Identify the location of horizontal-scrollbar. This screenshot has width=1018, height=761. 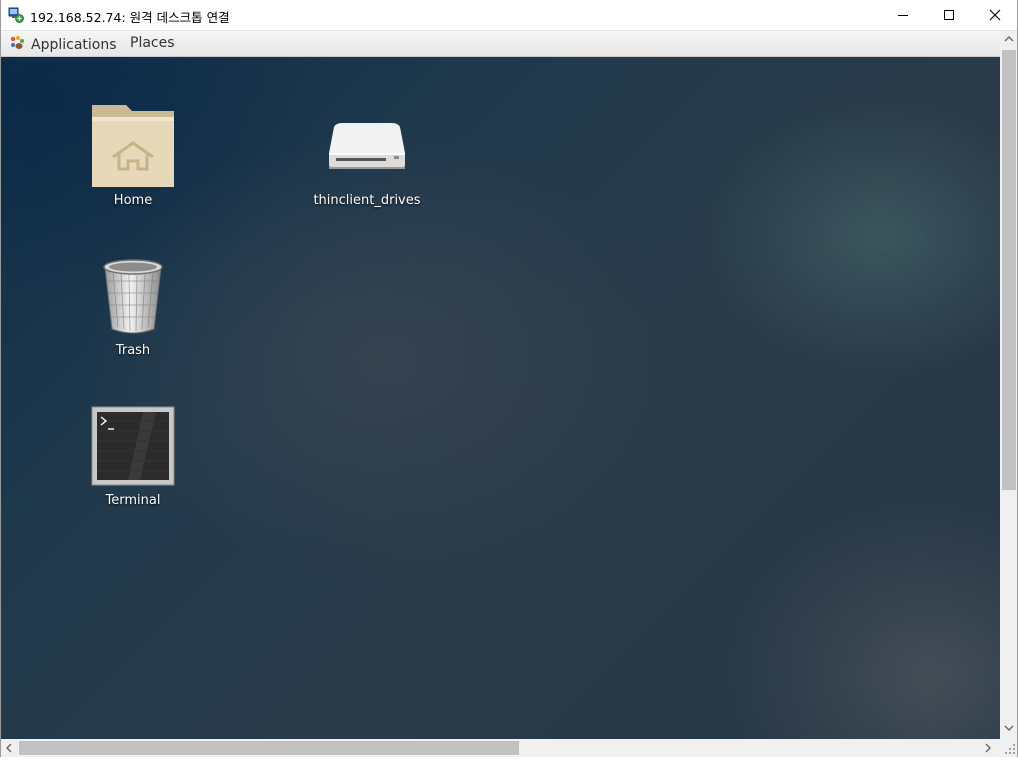
(500, 748).